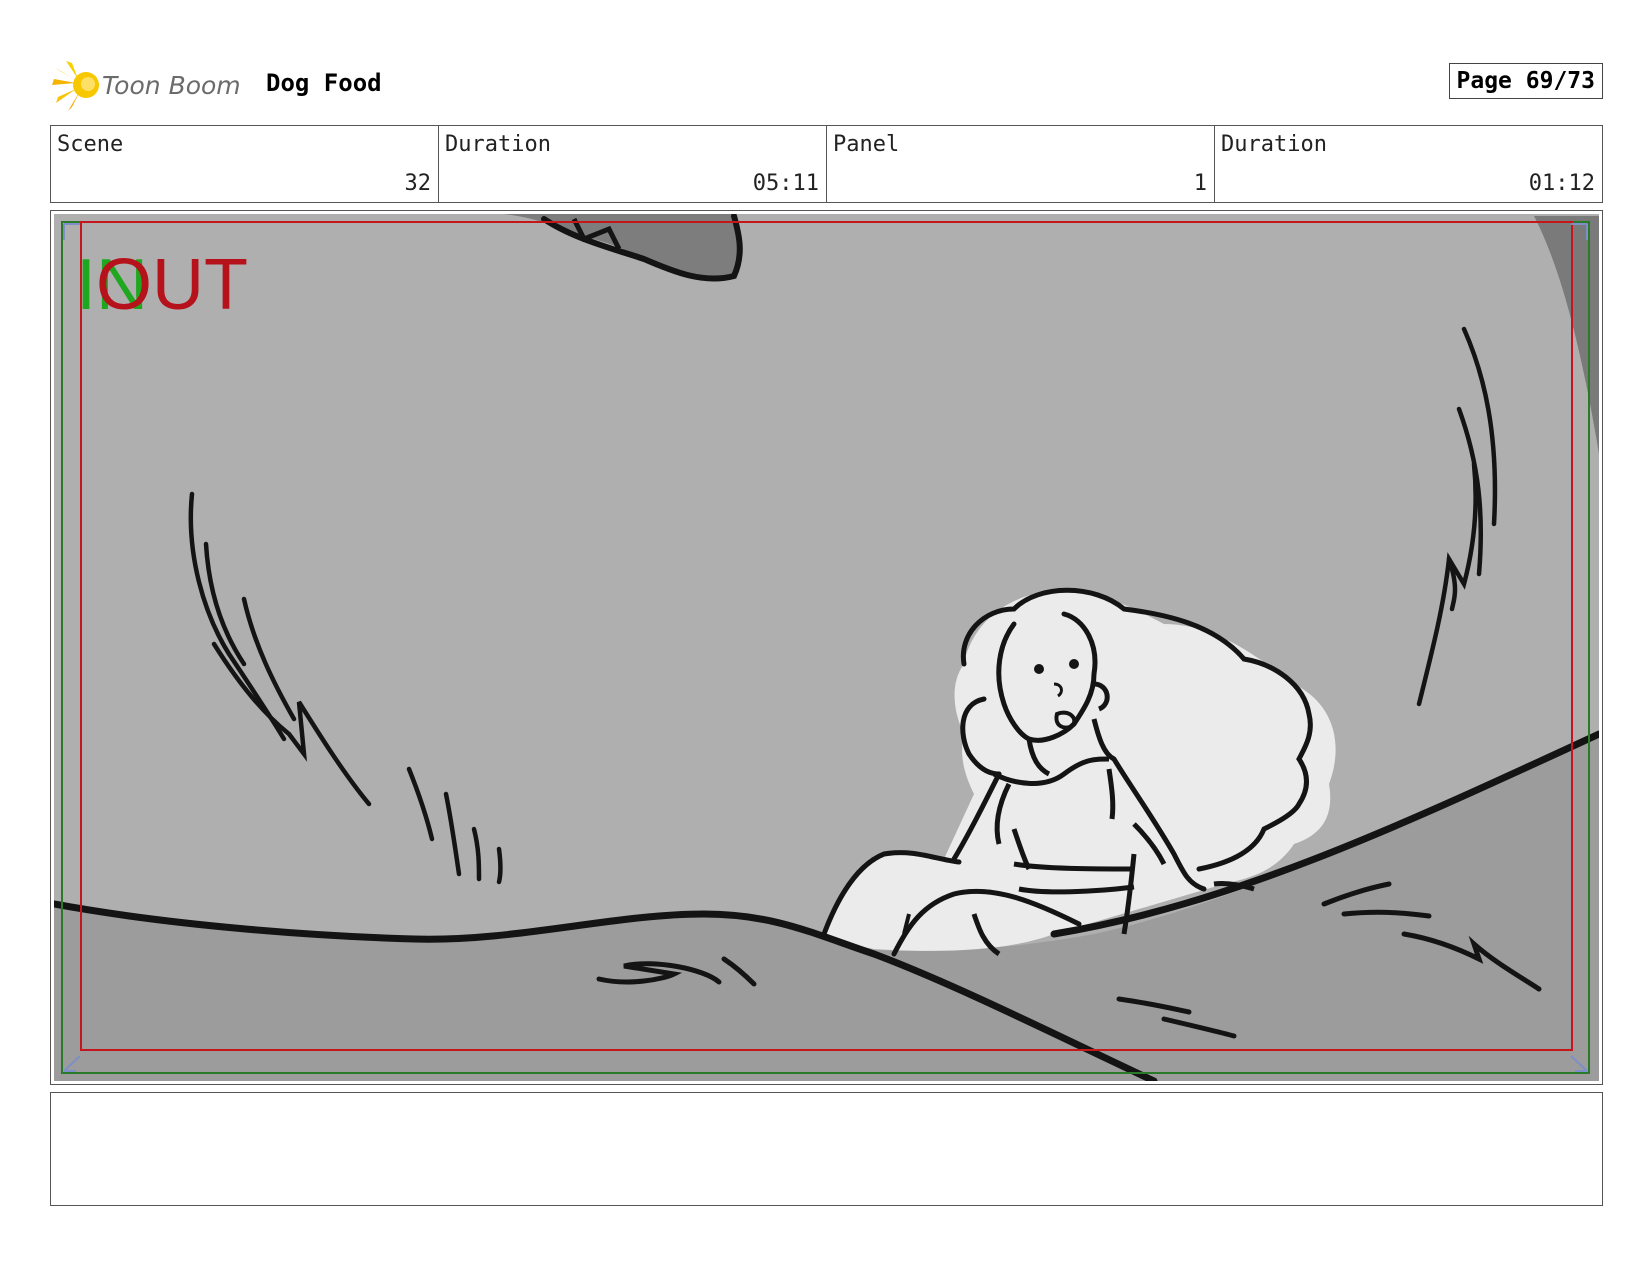 Image resolution: width=1650 pixels, height=1275 pixels. What do you see at coordinates (90, 144) in the screenshot?
I see `scene-label: Scene` at bounding box center [90, 144].